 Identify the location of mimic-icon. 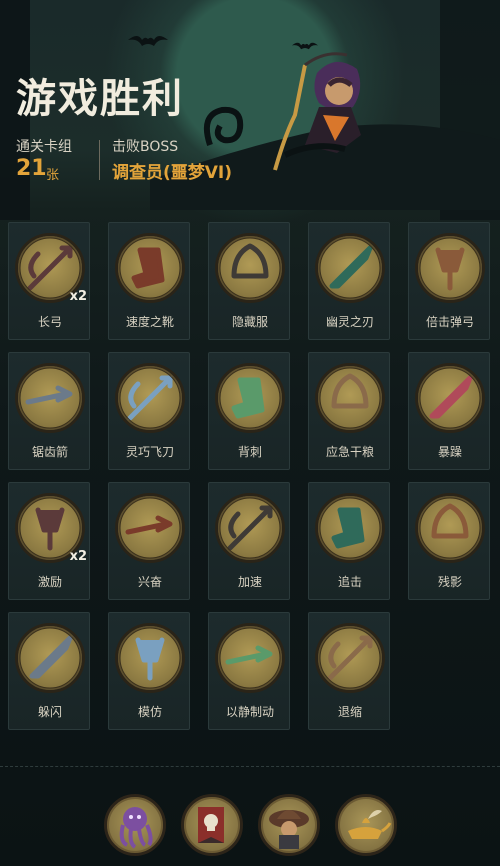
(150, 658).